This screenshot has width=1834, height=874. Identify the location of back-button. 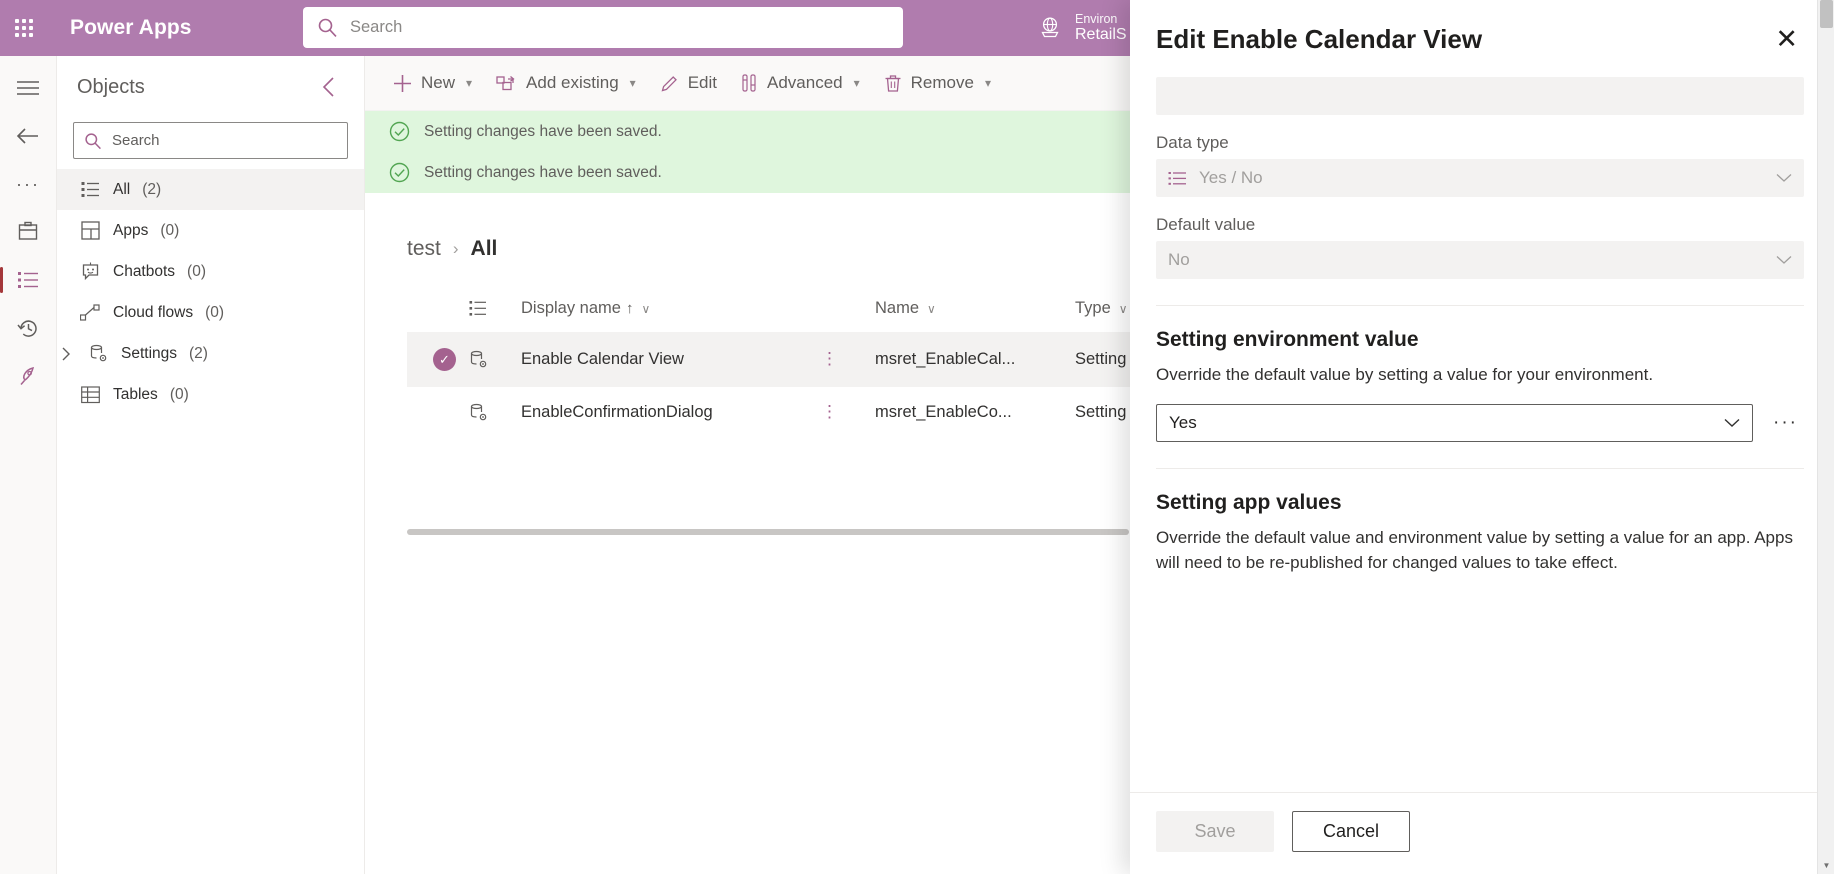
(28, 136).